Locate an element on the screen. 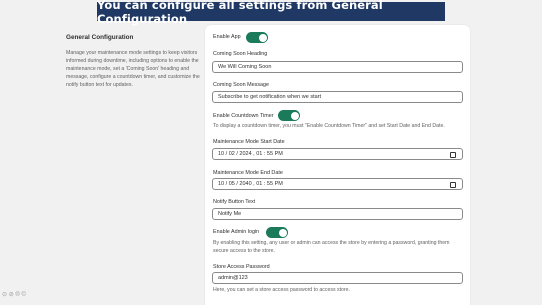 This screenshot has height=305, width=542. countdown-label: Enable Countdown Timer is located at coordinates (243, 116).